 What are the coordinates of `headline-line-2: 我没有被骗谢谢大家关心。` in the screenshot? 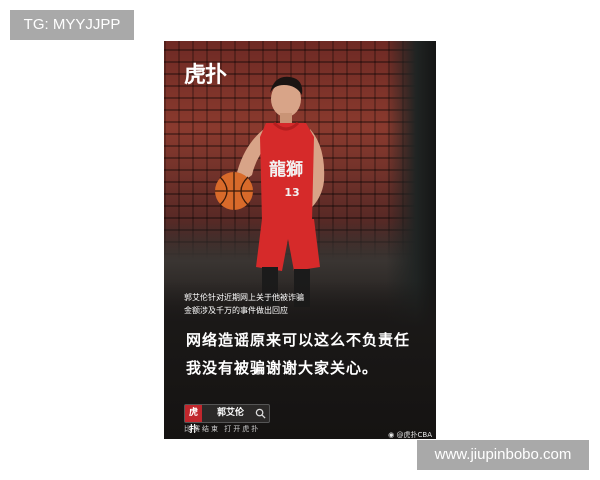 It's located at (282, 368).